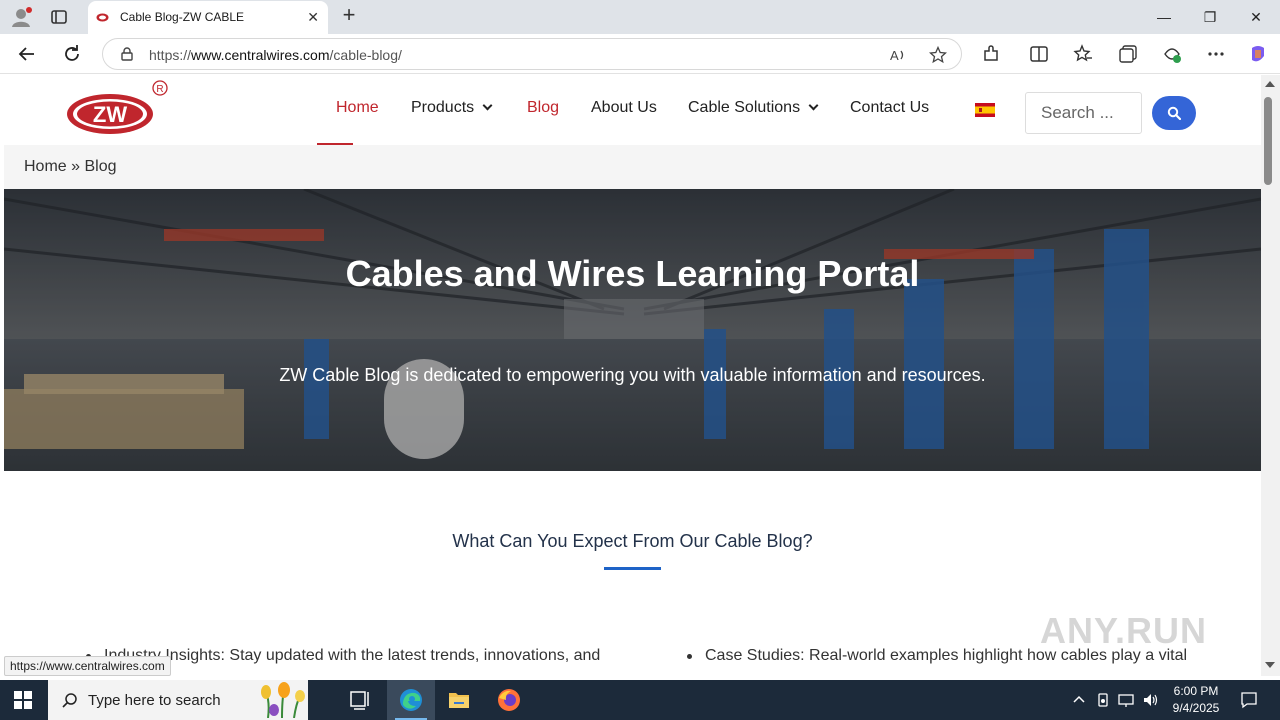 Image resolution: width=1280 pixels, height=720 pixels. I want to click on network-icon, so click(1126, 700).